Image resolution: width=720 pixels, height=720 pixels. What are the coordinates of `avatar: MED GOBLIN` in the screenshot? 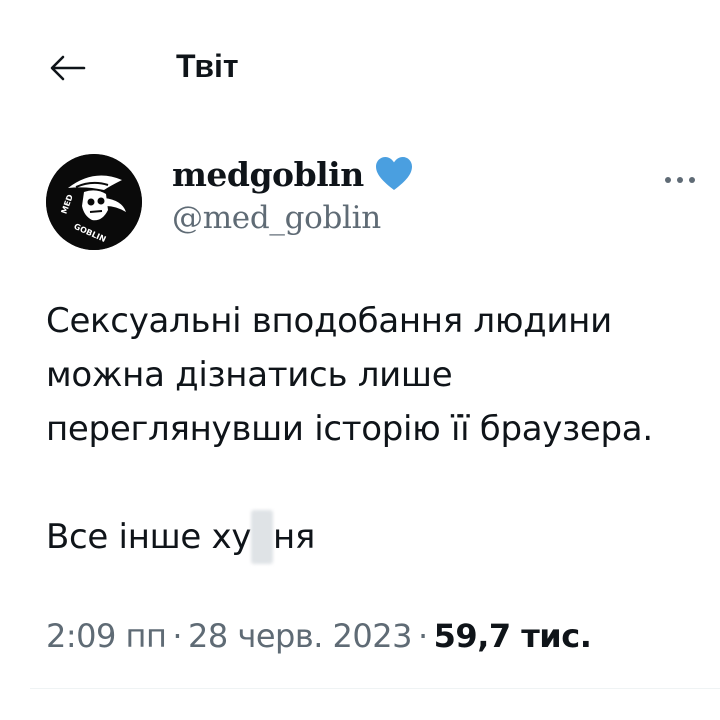 It's located at (94, 202).